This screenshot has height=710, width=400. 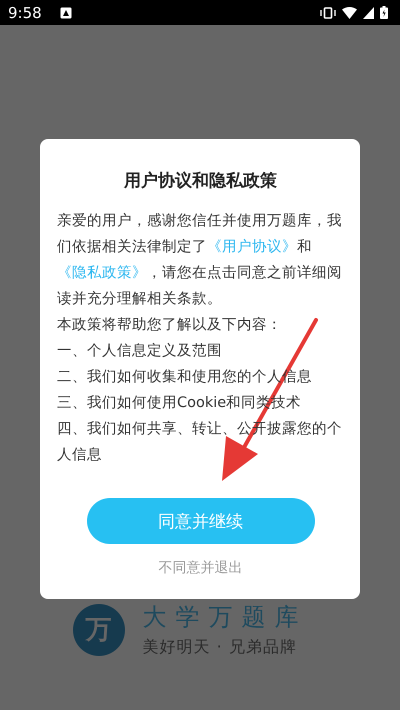 I want to click on decline-link: 不同意并退出, so click(x=200, y=568).